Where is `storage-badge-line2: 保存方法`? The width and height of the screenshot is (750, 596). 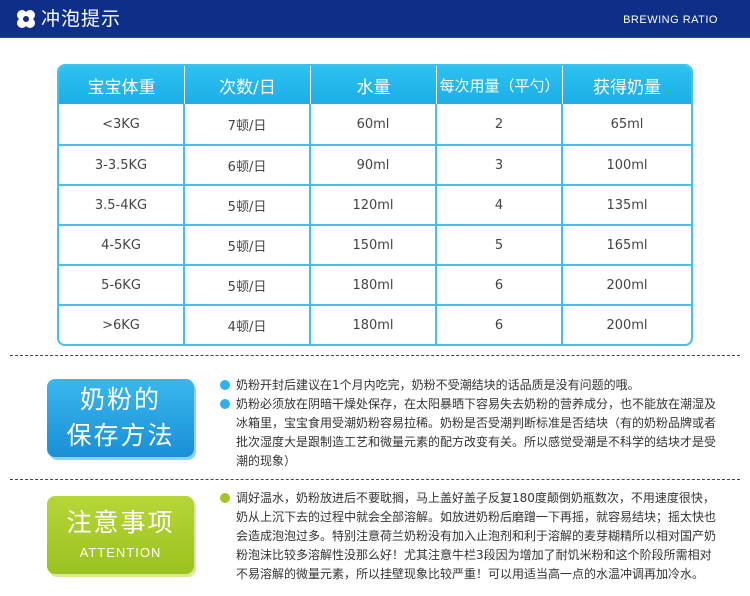
storage-badge-line2: 保存方法 is located at coordinates (120, 435).